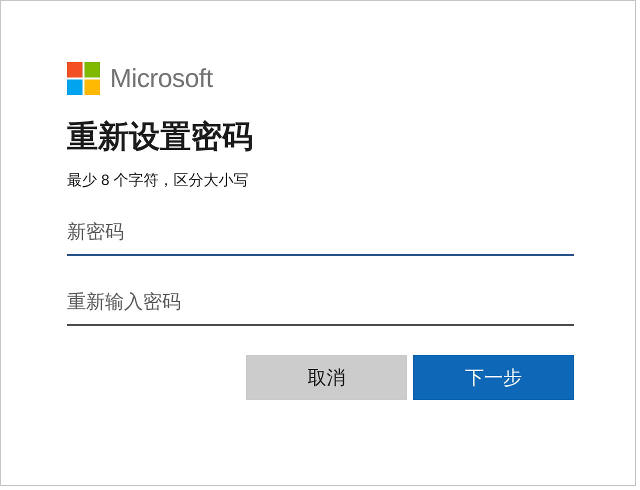  Describe the element at coordinates (493, 377) in the screenshot. I see `next-button: 下一步` at that location.